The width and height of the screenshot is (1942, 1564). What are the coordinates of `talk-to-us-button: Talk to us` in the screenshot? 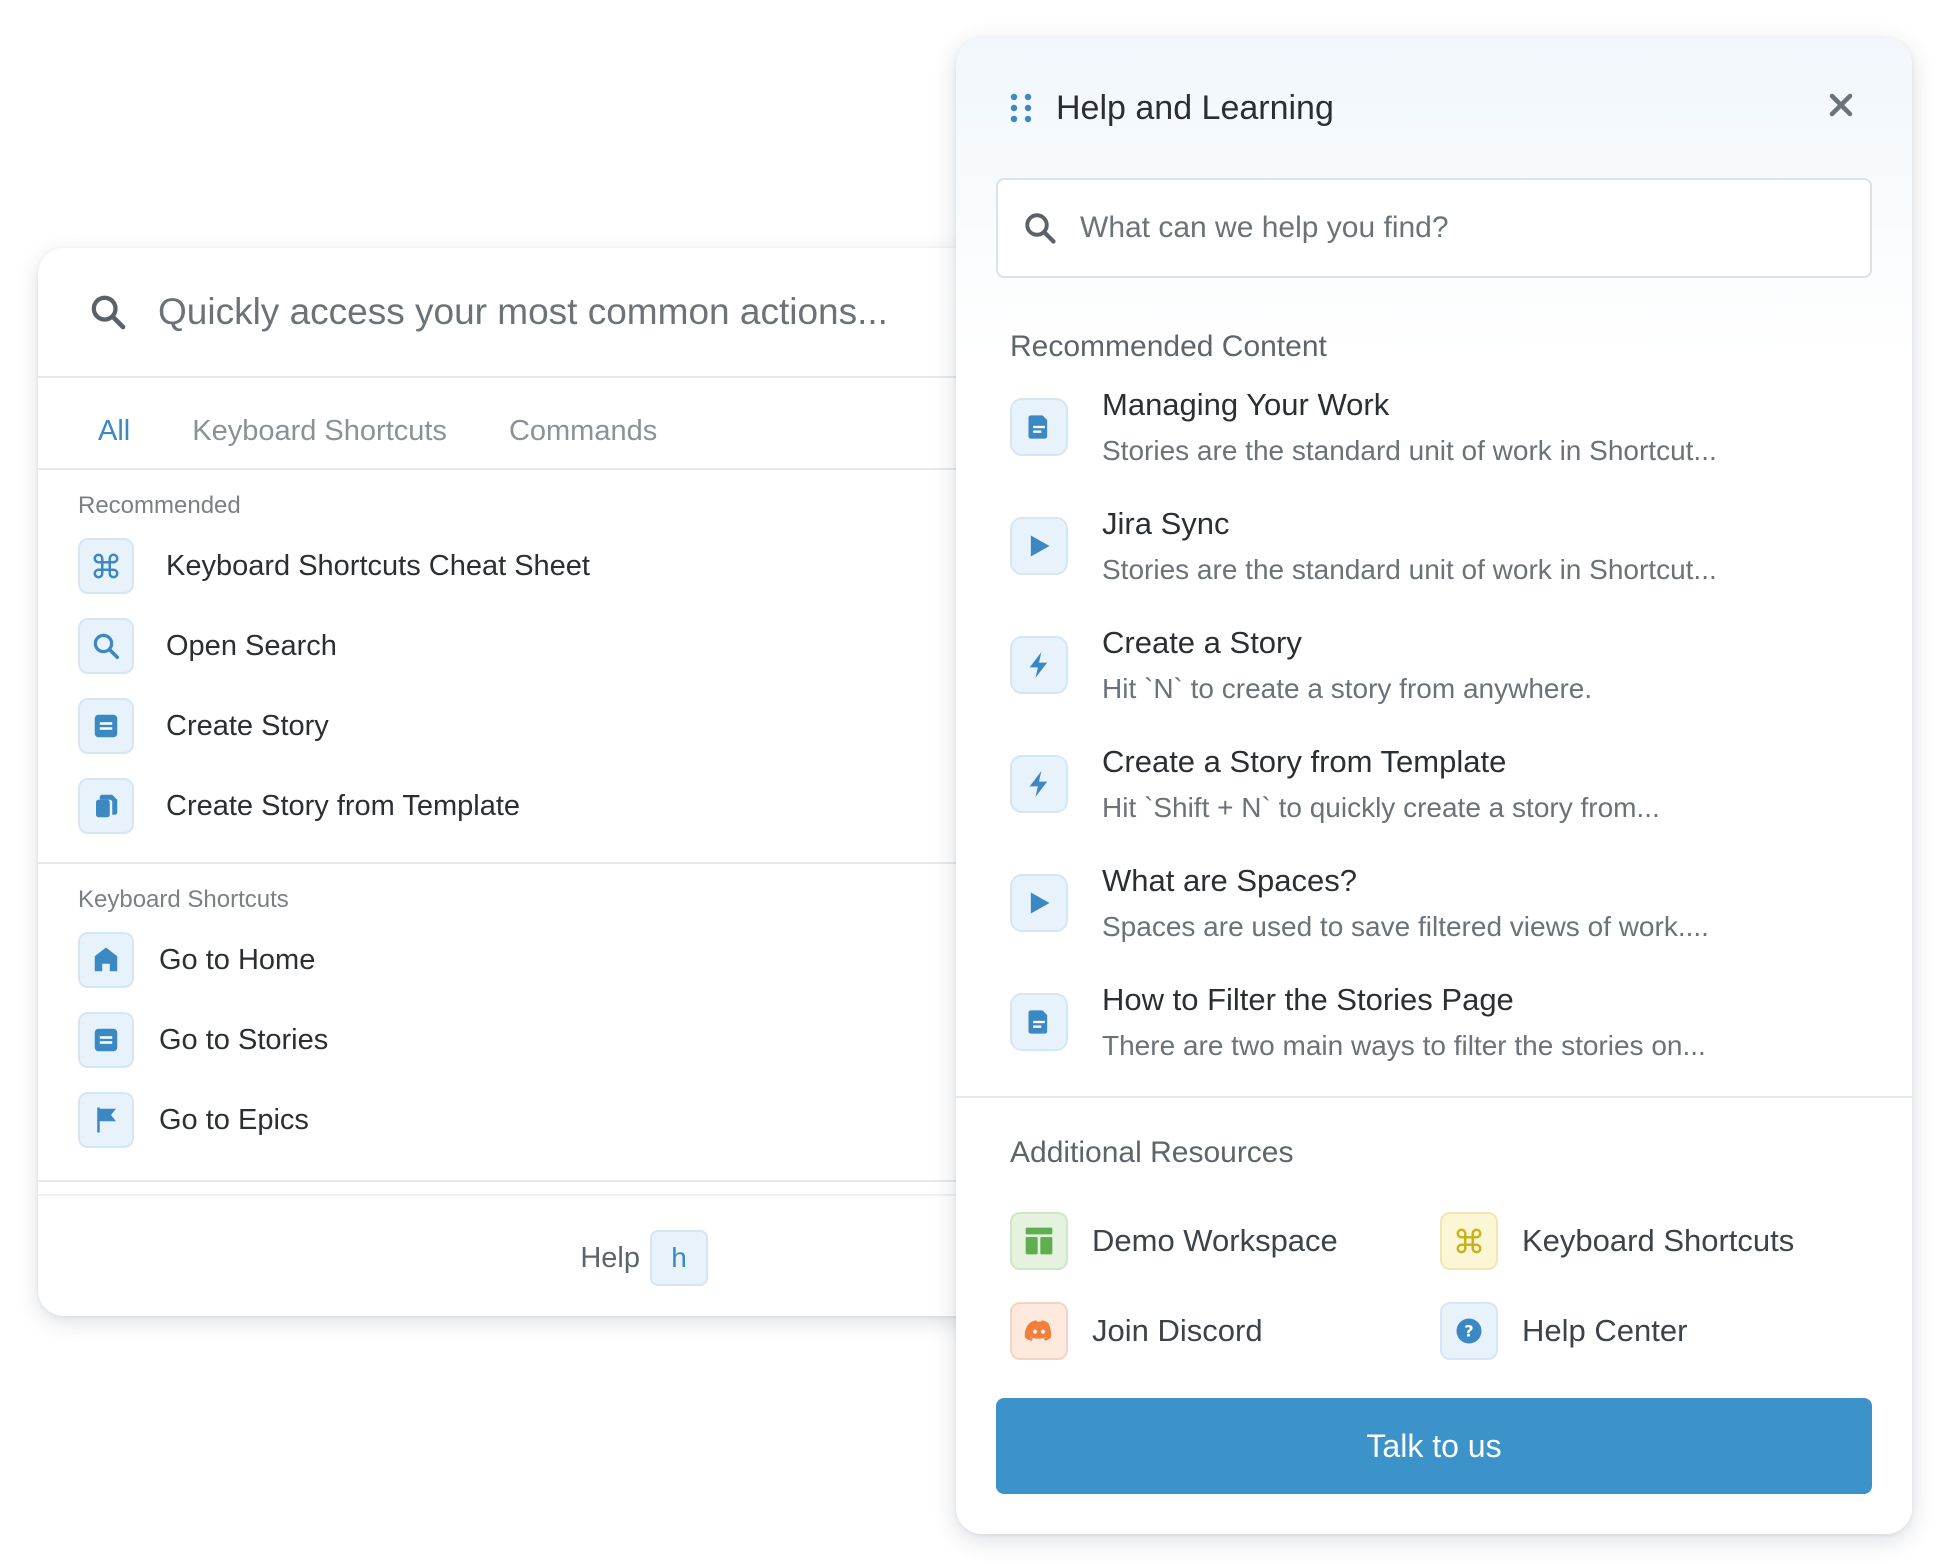 It's located at (1434, 1446).